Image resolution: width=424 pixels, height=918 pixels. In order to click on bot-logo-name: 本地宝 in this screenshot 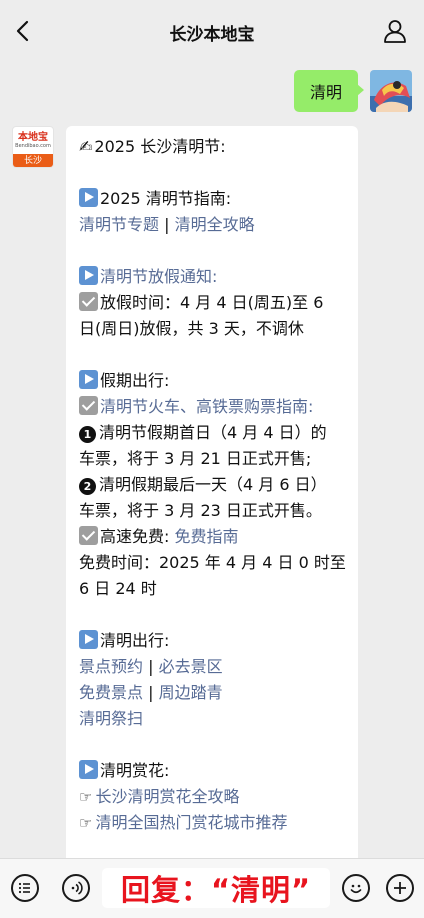, I will do `click(33, 137)`.